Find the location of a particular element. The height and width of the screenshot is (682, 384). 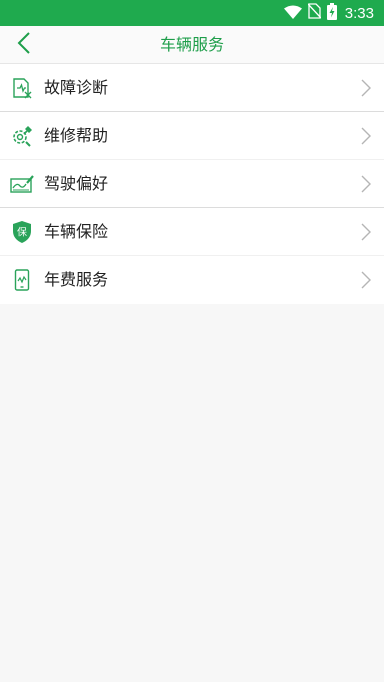

menu-item-driving-preference: 驾驶偏好 is located at coordinates (192, 184).